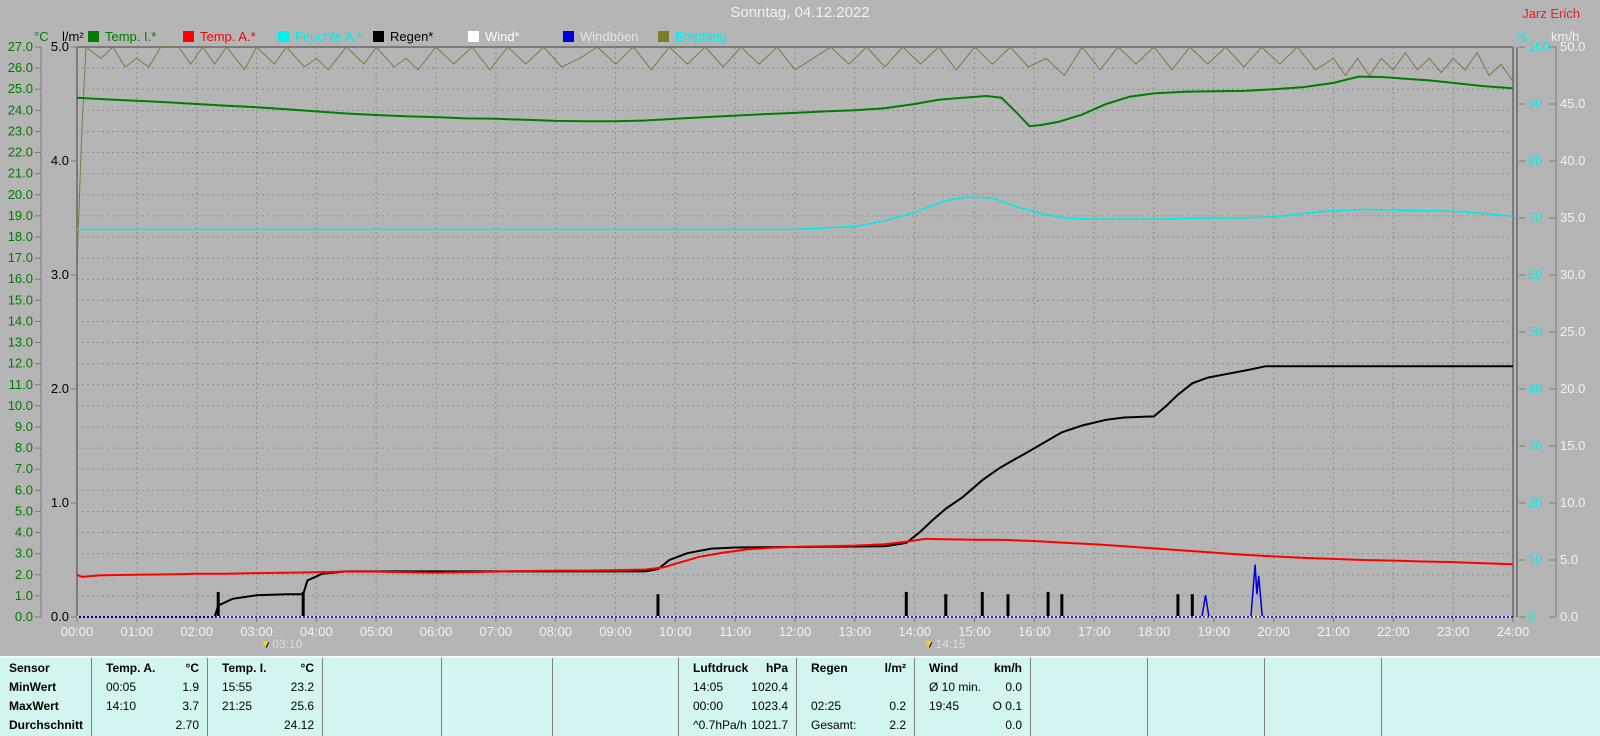 The image size is (1600, 736). Describe the element at coordinates (33, 687) in the screenshot. I see `stats-cell-text: MinWert` at that location.